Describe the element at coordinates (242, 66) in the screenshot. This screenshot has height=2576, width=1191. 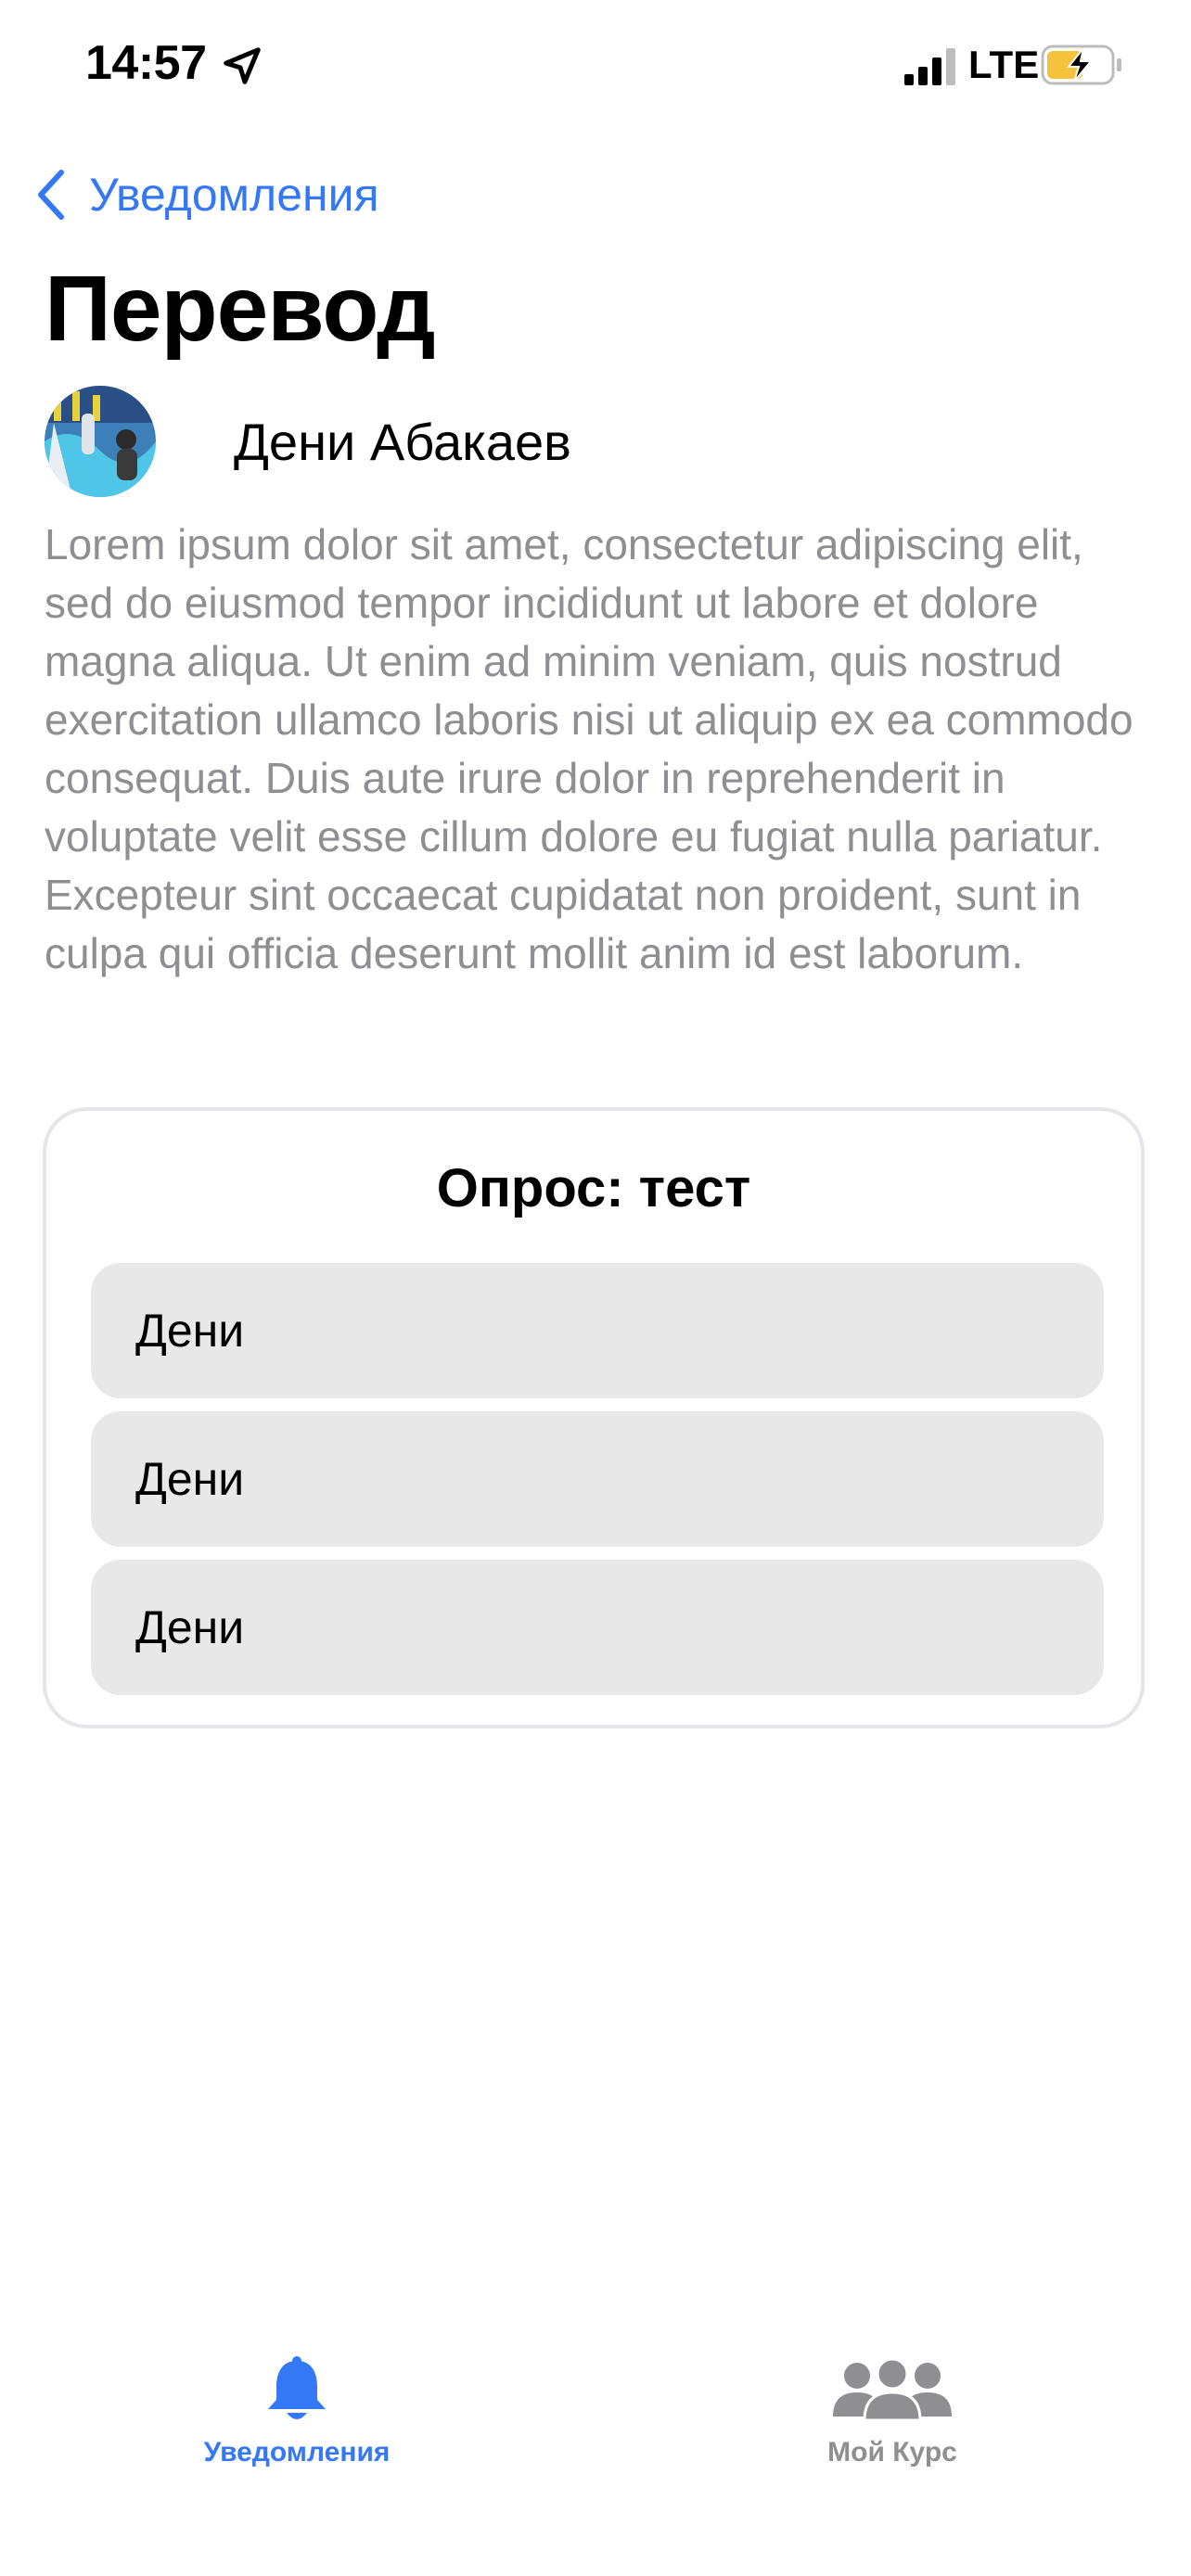
I see `location-arrow-icon` at that location.